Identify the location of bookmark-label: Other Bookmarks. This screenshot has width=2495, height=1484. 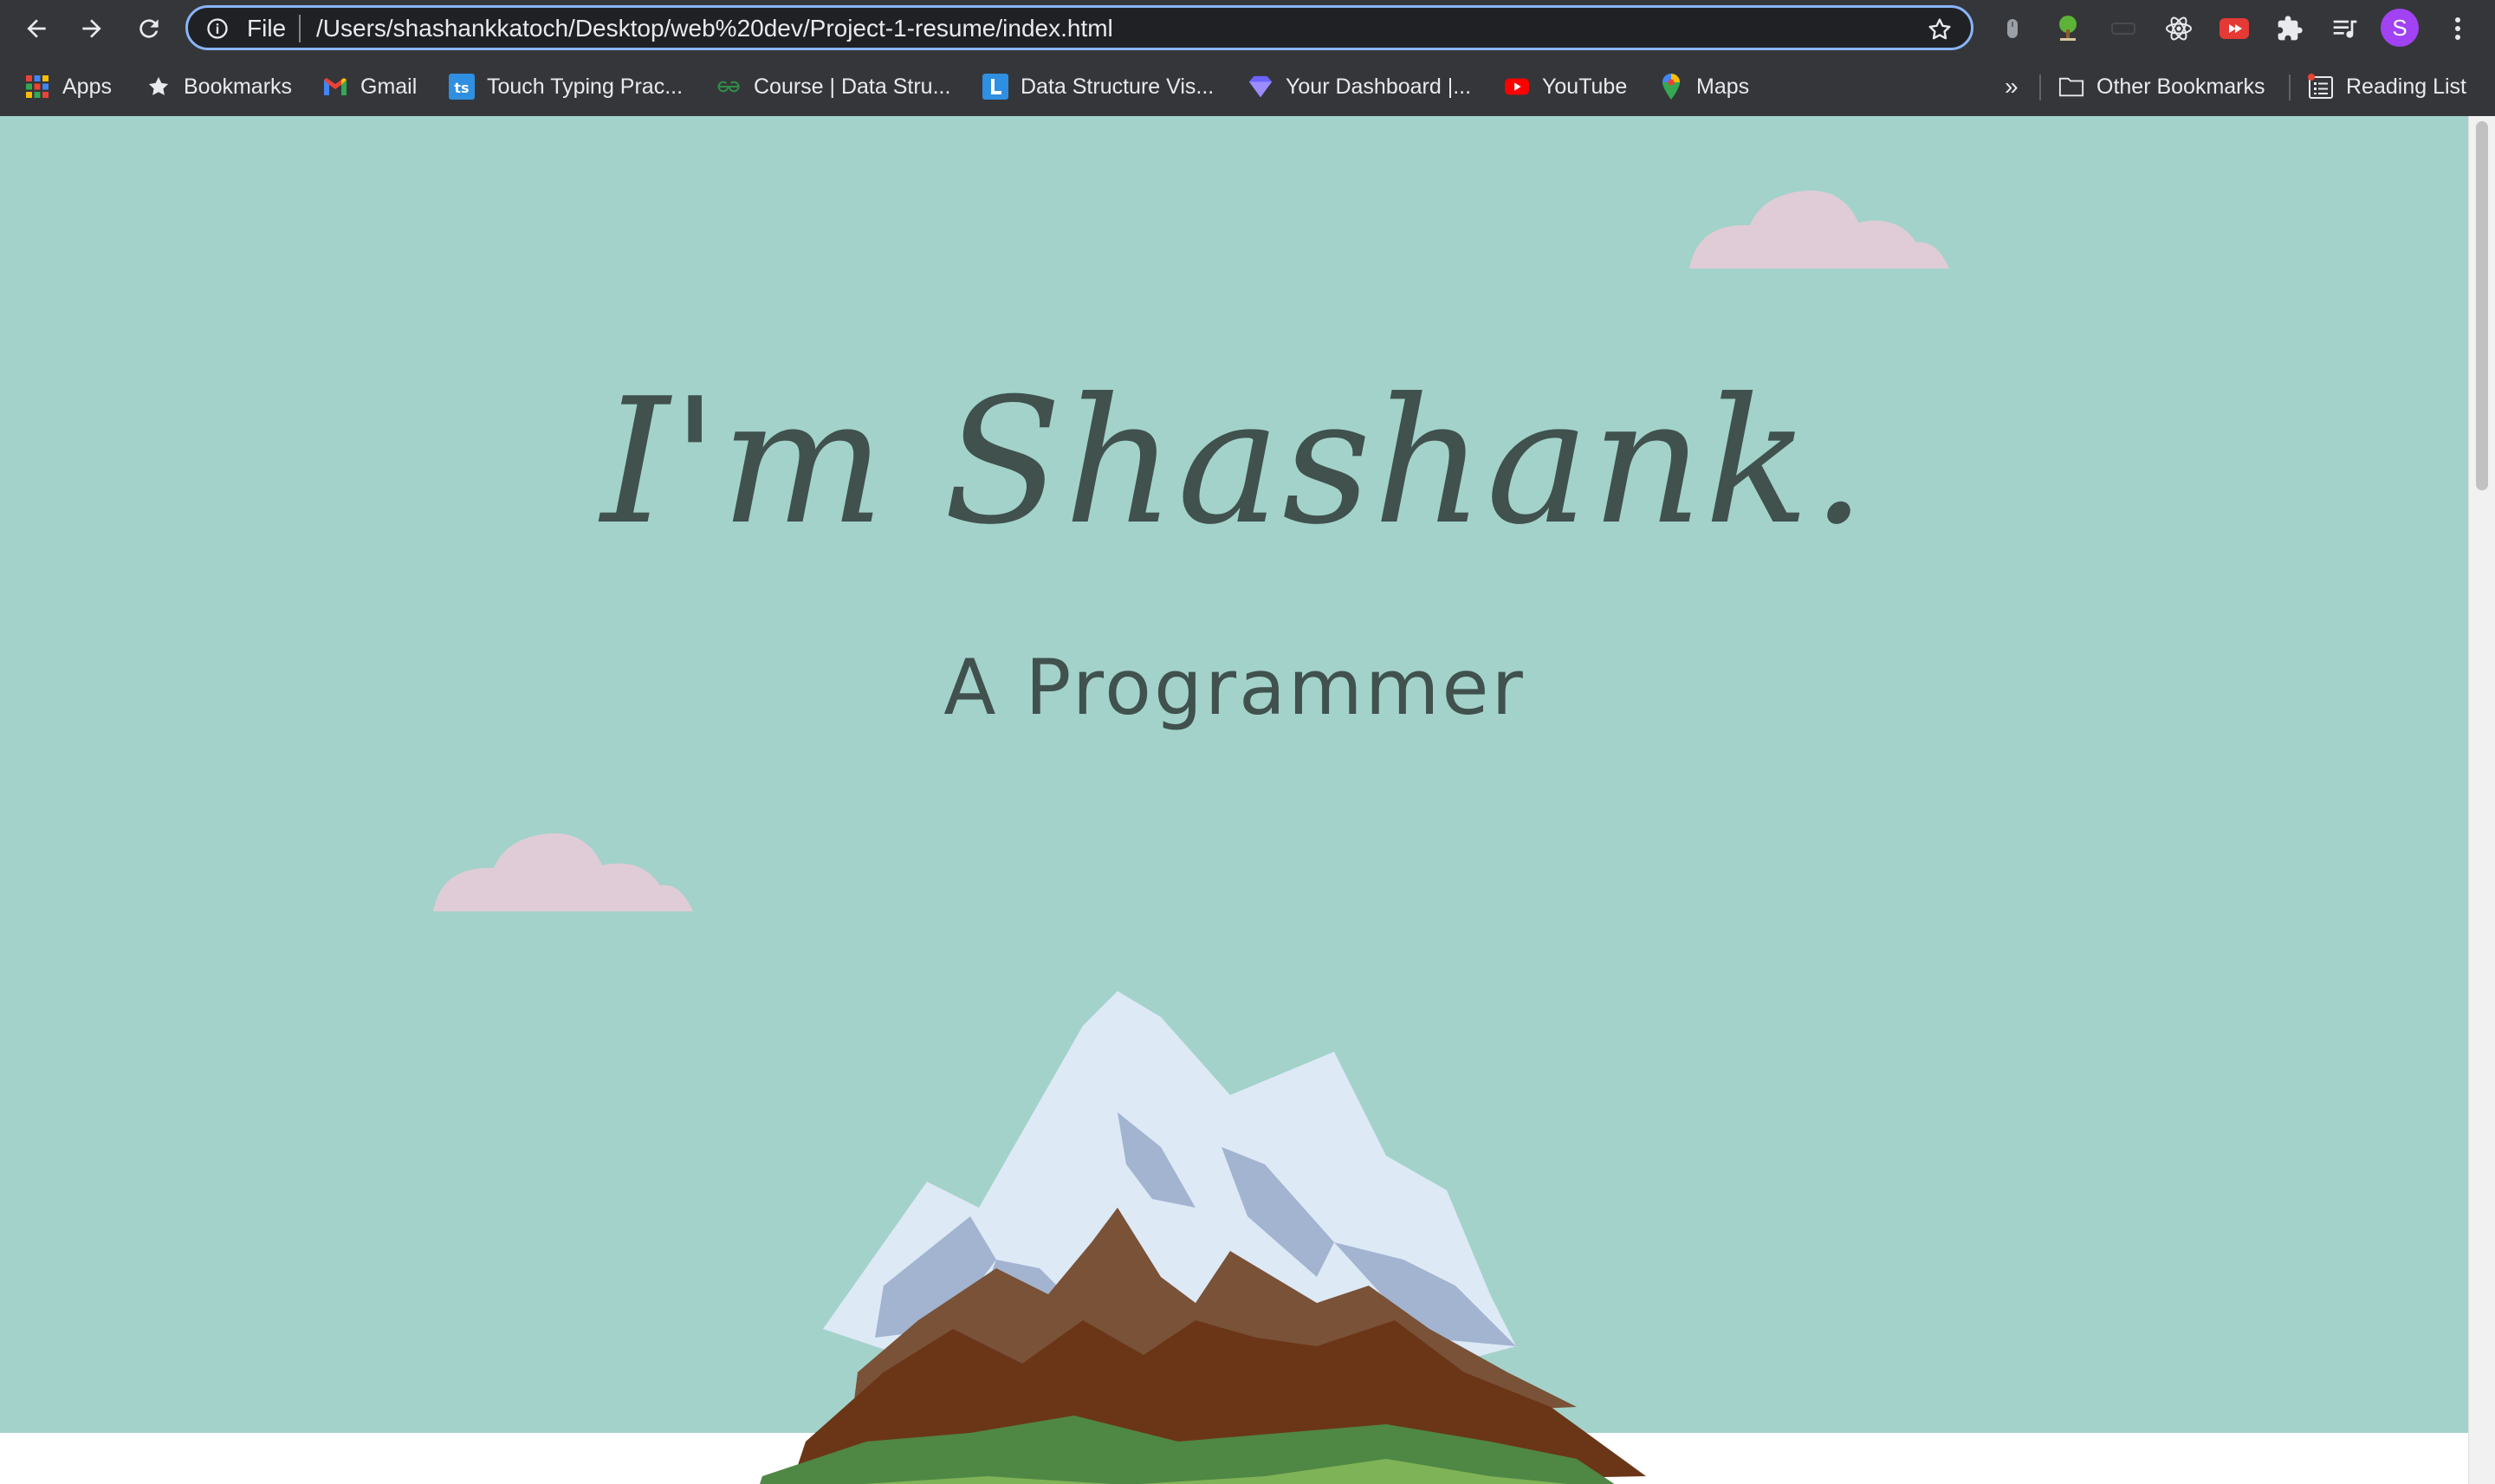
(2180, 86).